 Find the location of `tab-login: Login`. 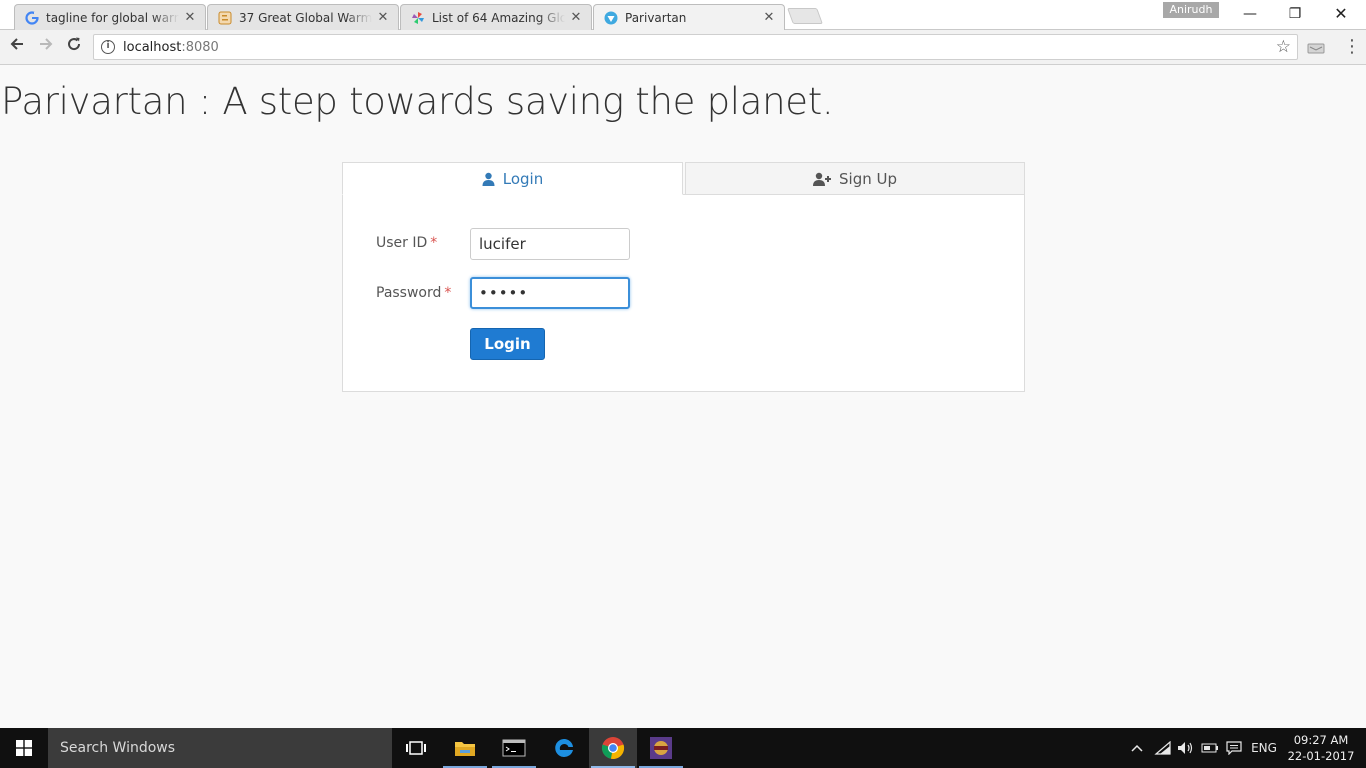

tab-login: Login is located at coordinates (512, 178).